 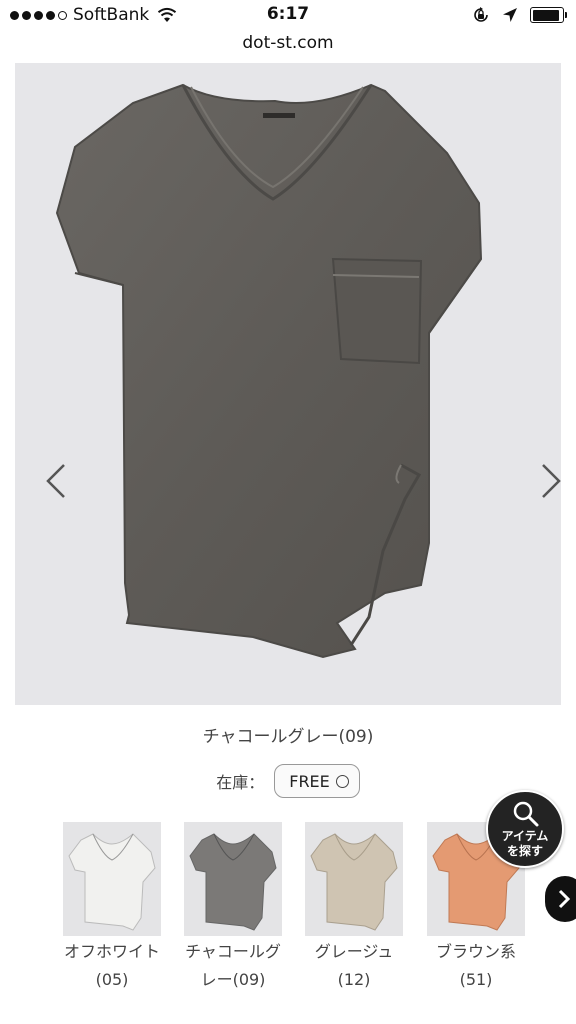 What do you see at coordinates (481, 14) in the screenshot?
I see `rotation-lock-icon` at bounding box center [481, 14].